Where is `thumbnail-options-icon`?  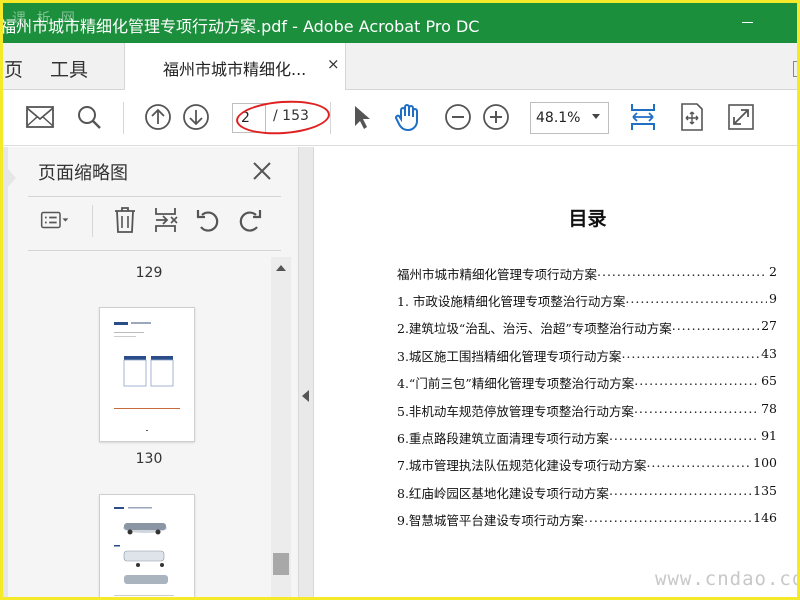
thumbnail-options-icon is located at coordinates (55, 220).